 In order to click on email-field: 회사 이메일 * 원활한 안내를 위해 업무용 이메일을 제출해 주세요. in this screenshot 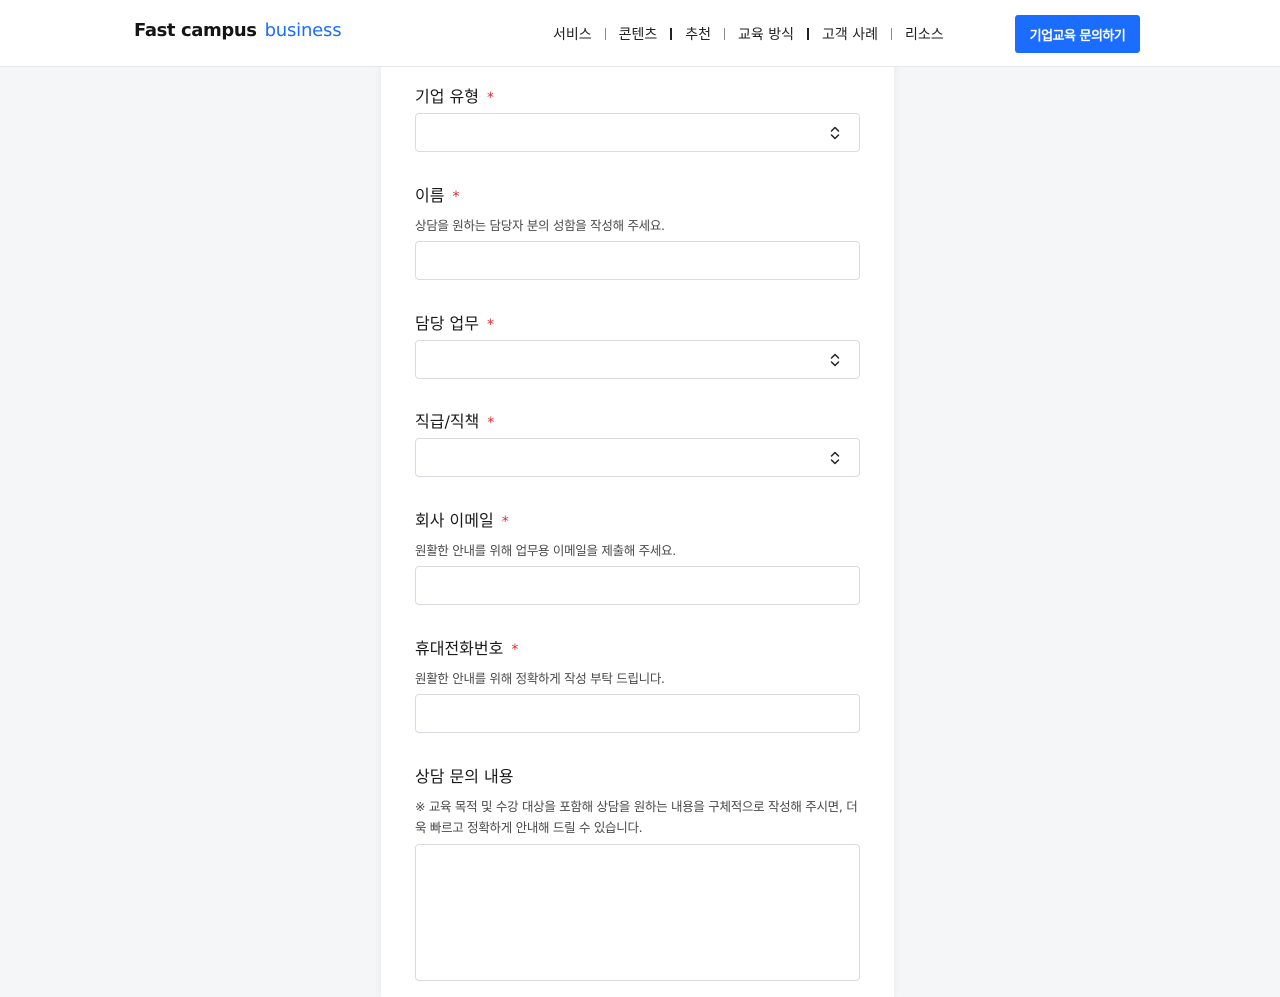, I will do `click(637, 557)`.